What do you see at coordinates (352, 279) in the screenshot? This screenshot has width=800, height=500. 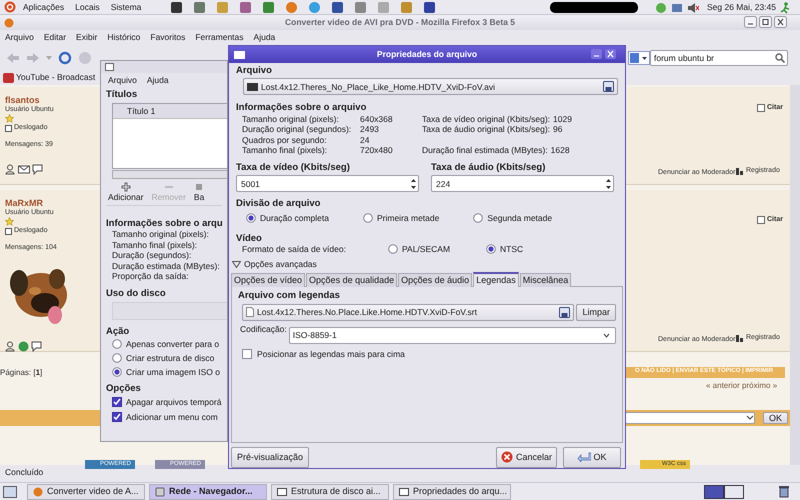 I see `tab: Opções de qualidade` at bounding box center [352, 279].